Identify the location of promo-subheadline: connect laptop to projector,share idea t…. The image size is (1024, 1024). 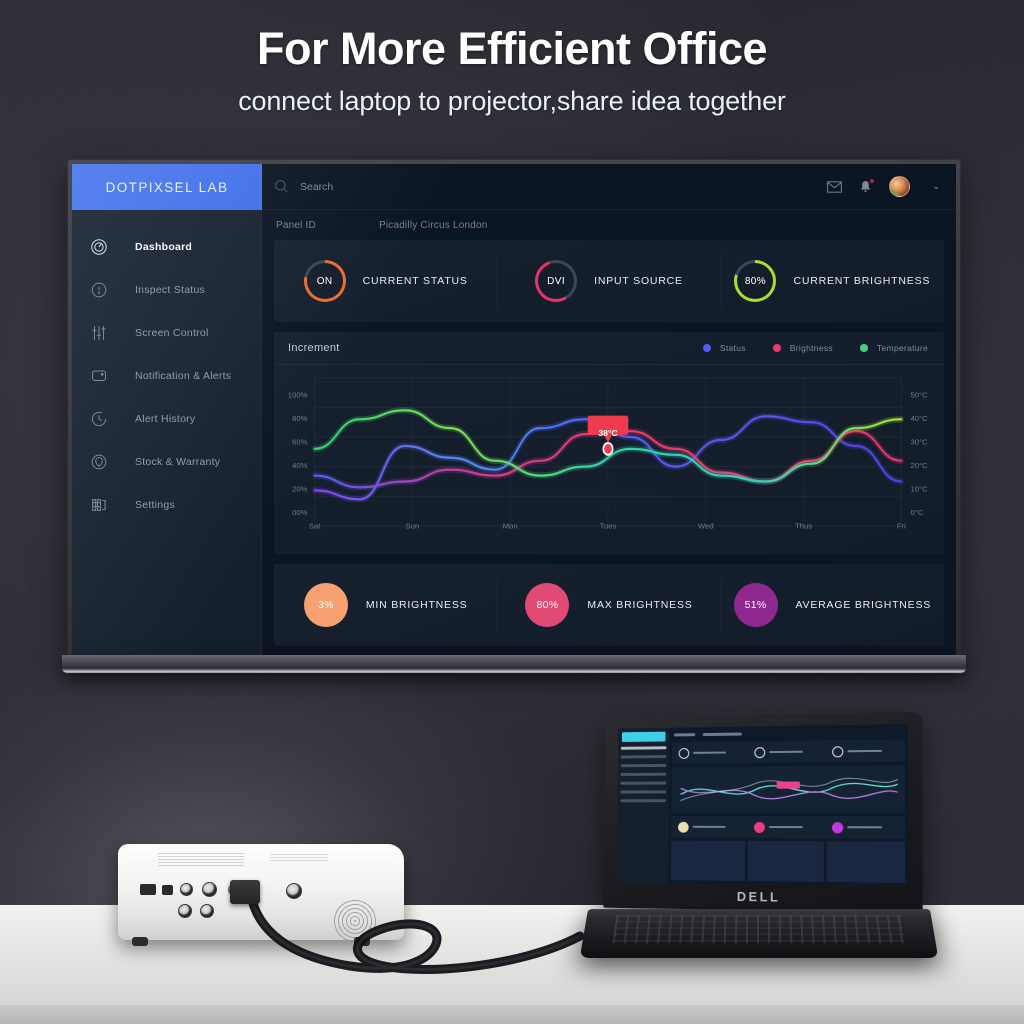
(512, 101).